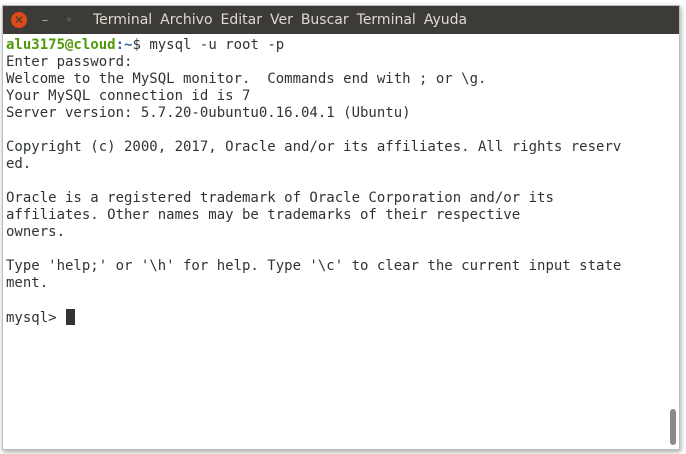 Image resolution: width=686 pixels, height=454 pixels. I want to click on menu-ayuda: Ayuda, so click(445, 20).